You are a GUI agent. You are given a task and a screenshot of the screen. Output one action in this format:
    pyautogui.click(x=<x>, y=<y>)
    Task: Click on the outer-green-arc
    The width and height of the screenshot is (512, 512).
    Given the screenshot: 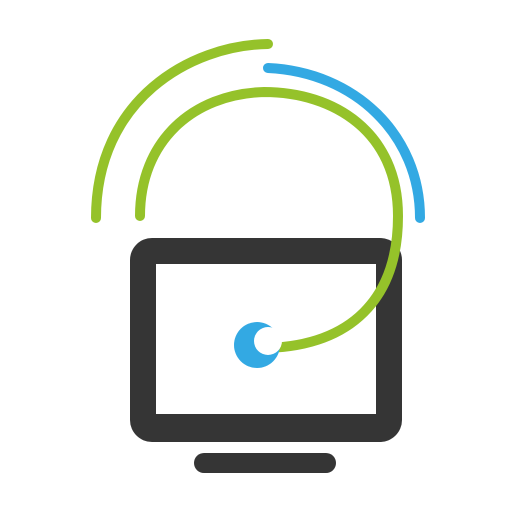 What is the action you would take?
    pyautogui.click(x=182, y=131)
    